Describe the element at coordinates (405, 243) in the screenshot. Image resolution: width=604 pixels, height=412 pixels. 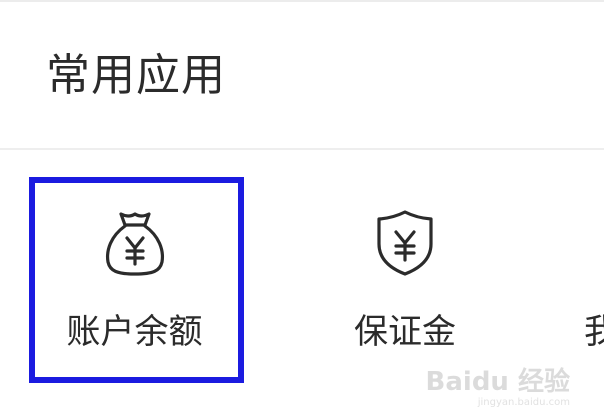
I see `shield-yen-icon` at that location.